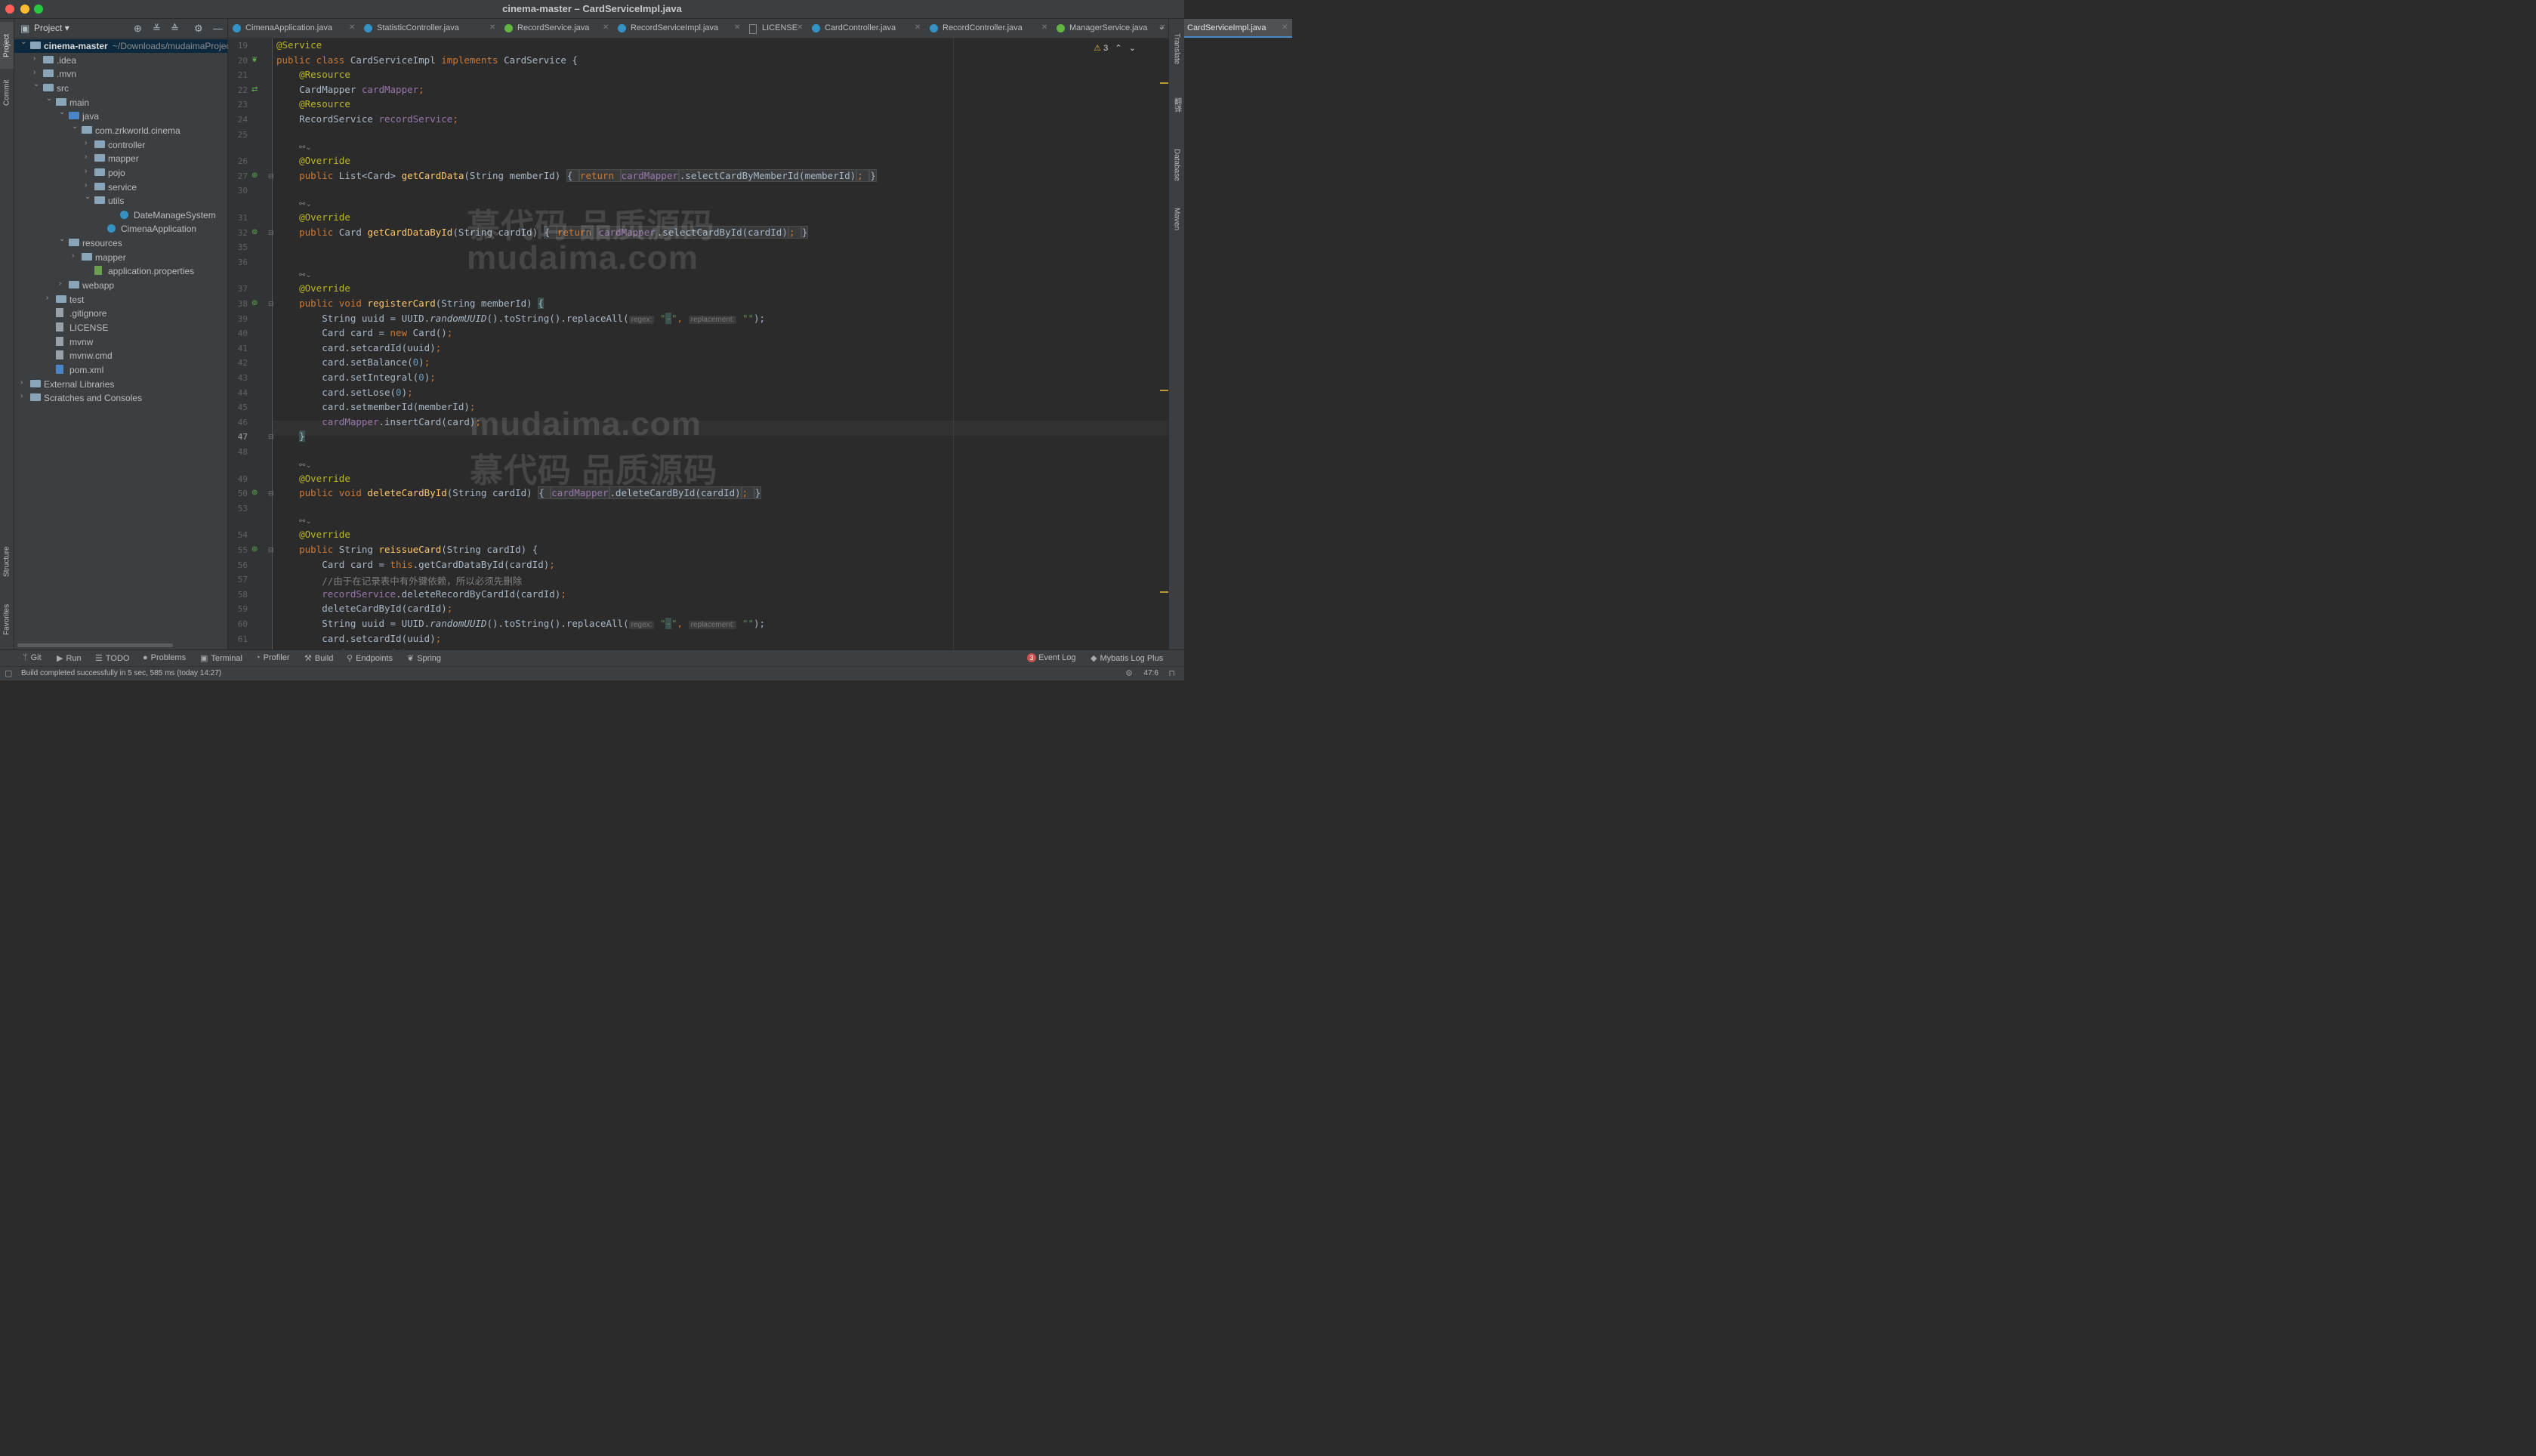 The image size is (2536, 1456). Describe the element at coordinates (364, 334) in the screenshot. I see `code-line: Card card = new Card();` at that location.